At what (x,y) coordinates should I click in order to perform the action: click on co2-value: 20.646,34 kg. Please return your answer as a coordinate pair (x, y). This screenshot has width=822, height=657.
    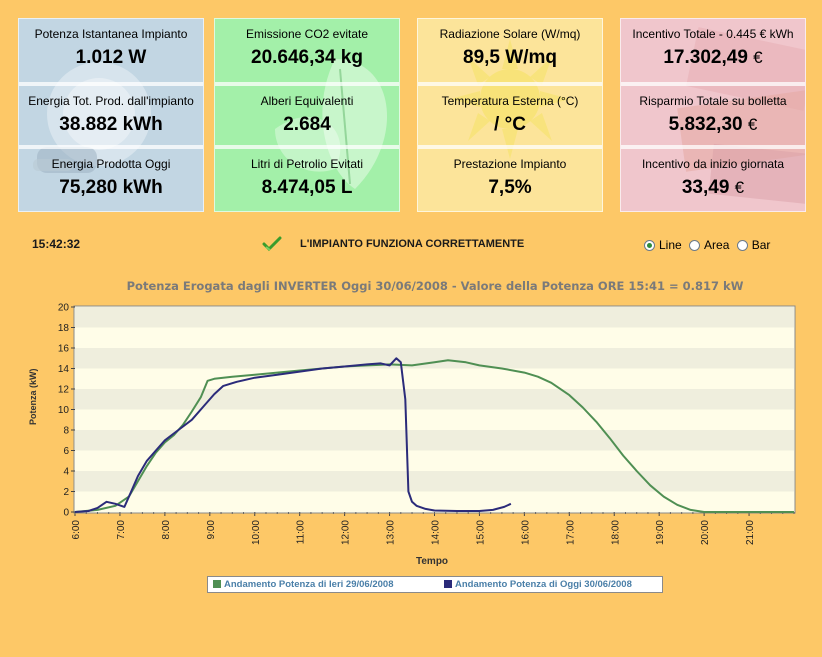
    Looking at the image, I should click on (307, 57).